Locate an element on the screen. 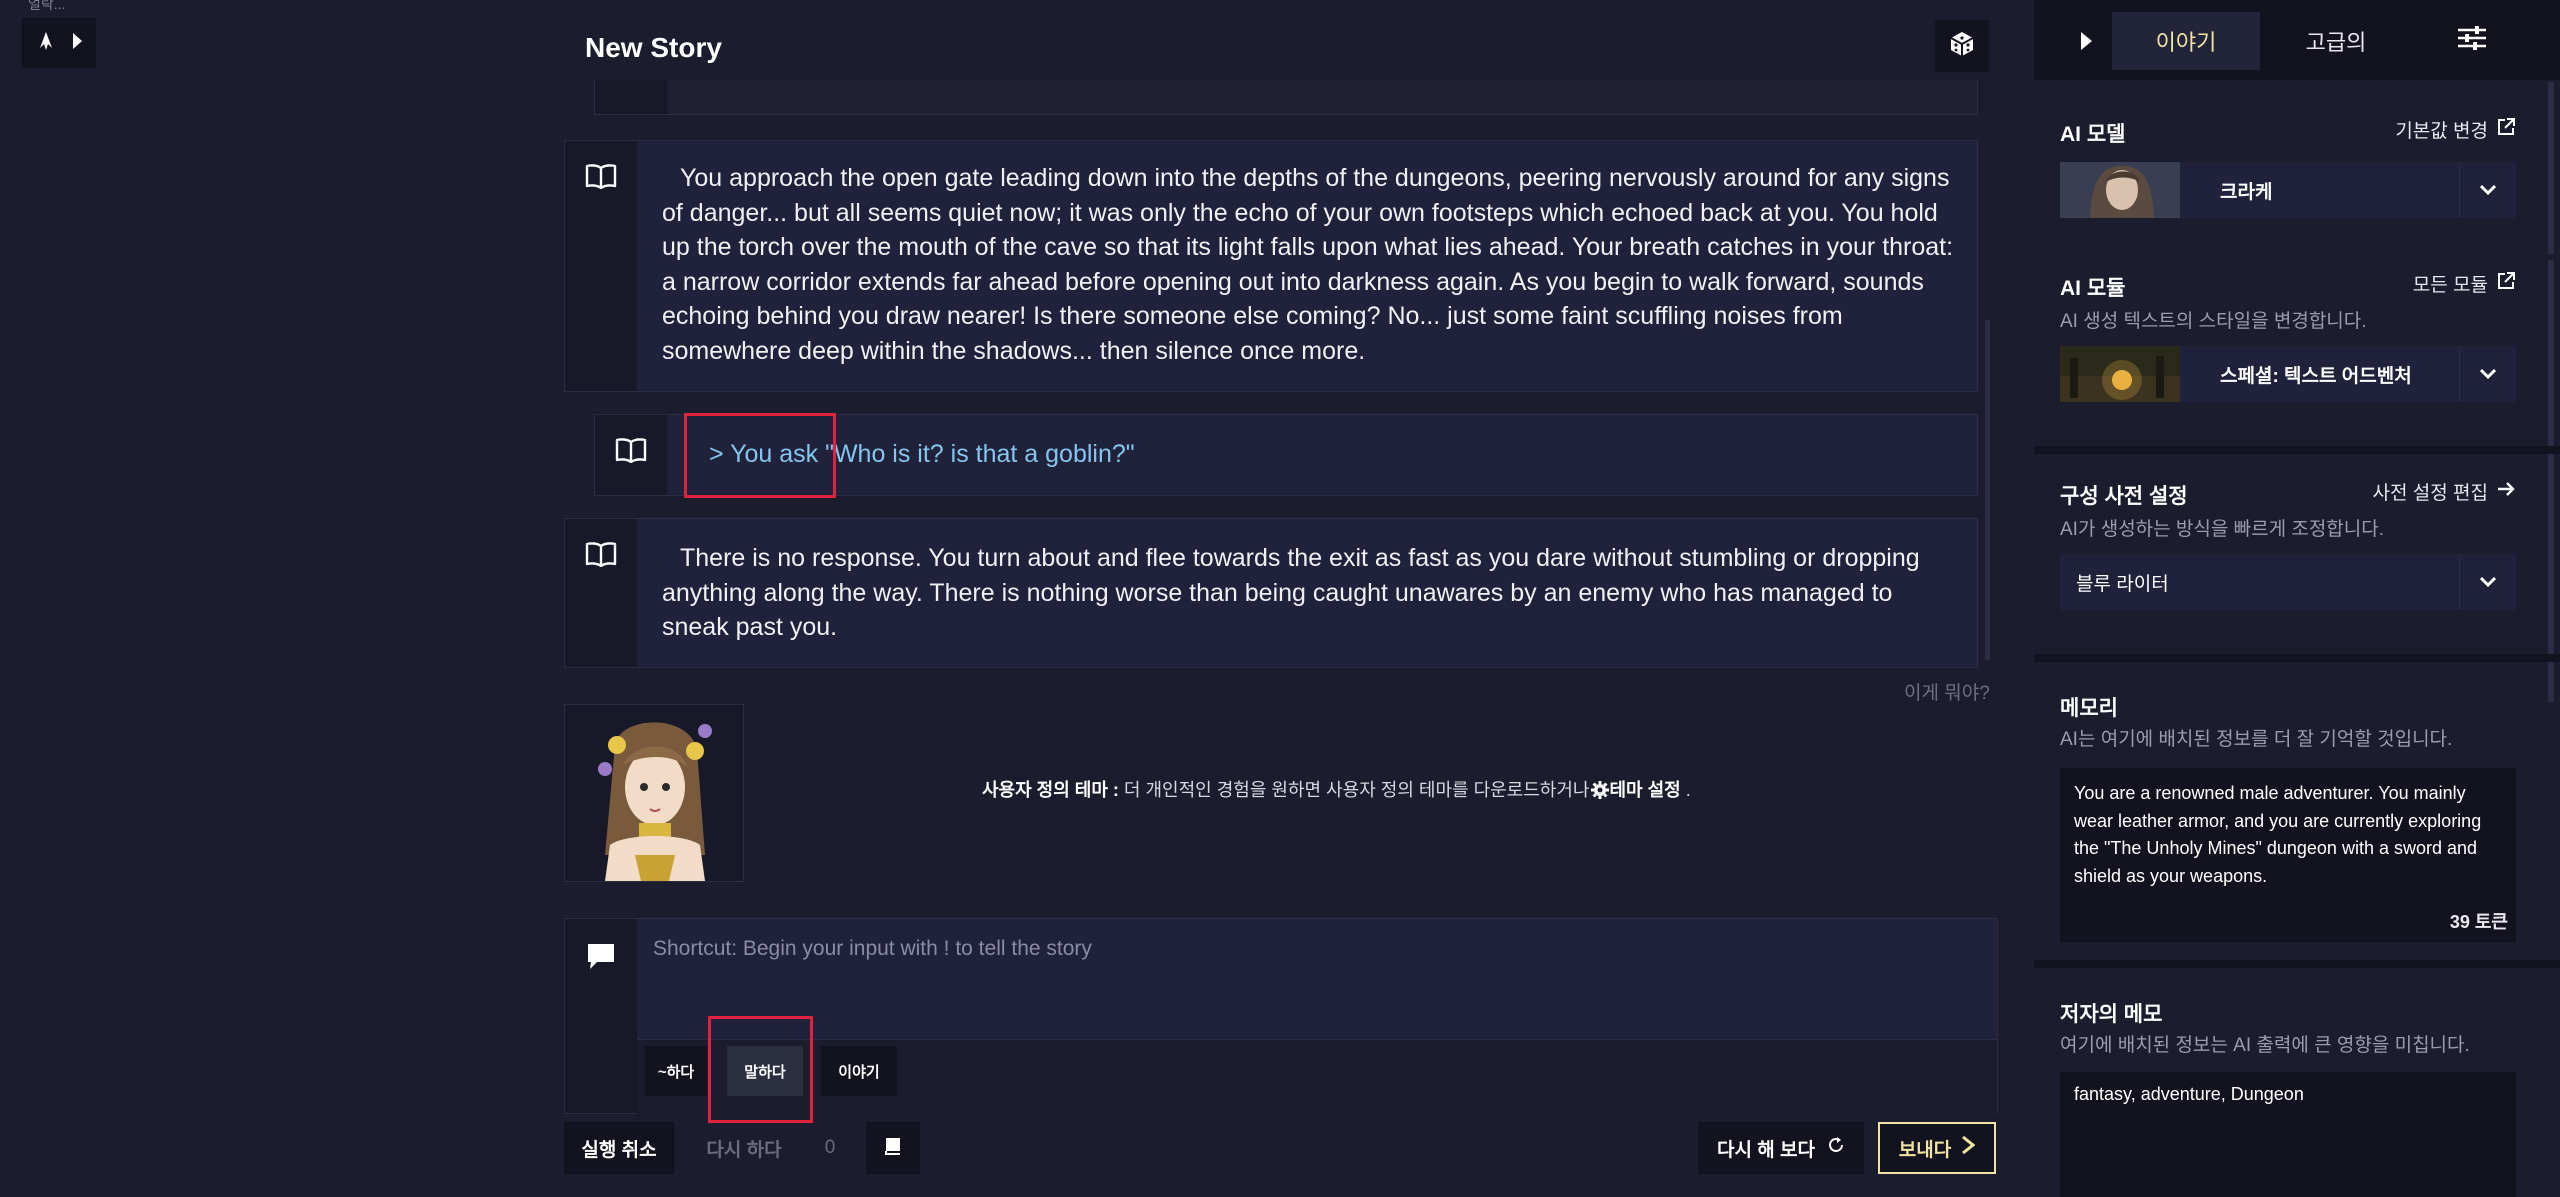 Image resolution: width=2560 pixels, height=1197 pixels. tab-advanced: 고급의 is located at coordinates (2336, 41).